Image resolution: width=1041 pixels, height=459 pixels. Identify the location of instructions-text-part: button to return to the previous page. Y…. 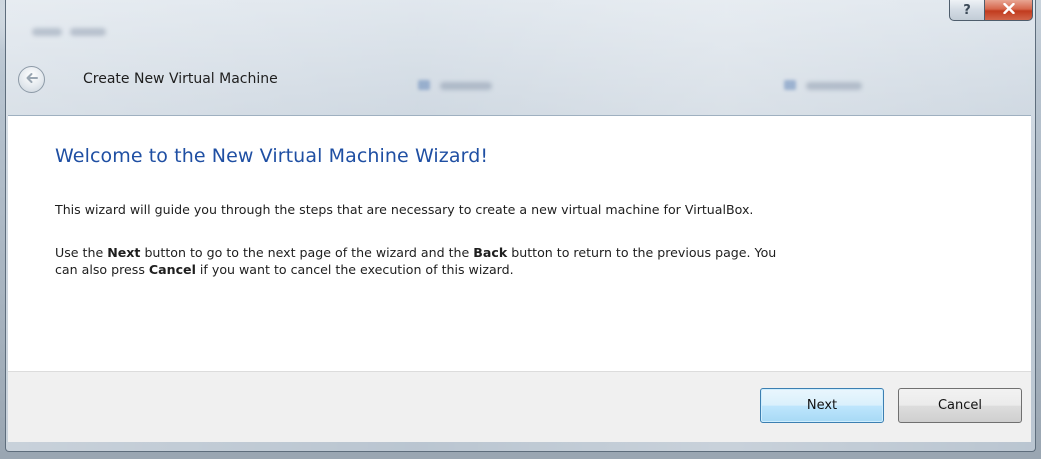
(642, 252).